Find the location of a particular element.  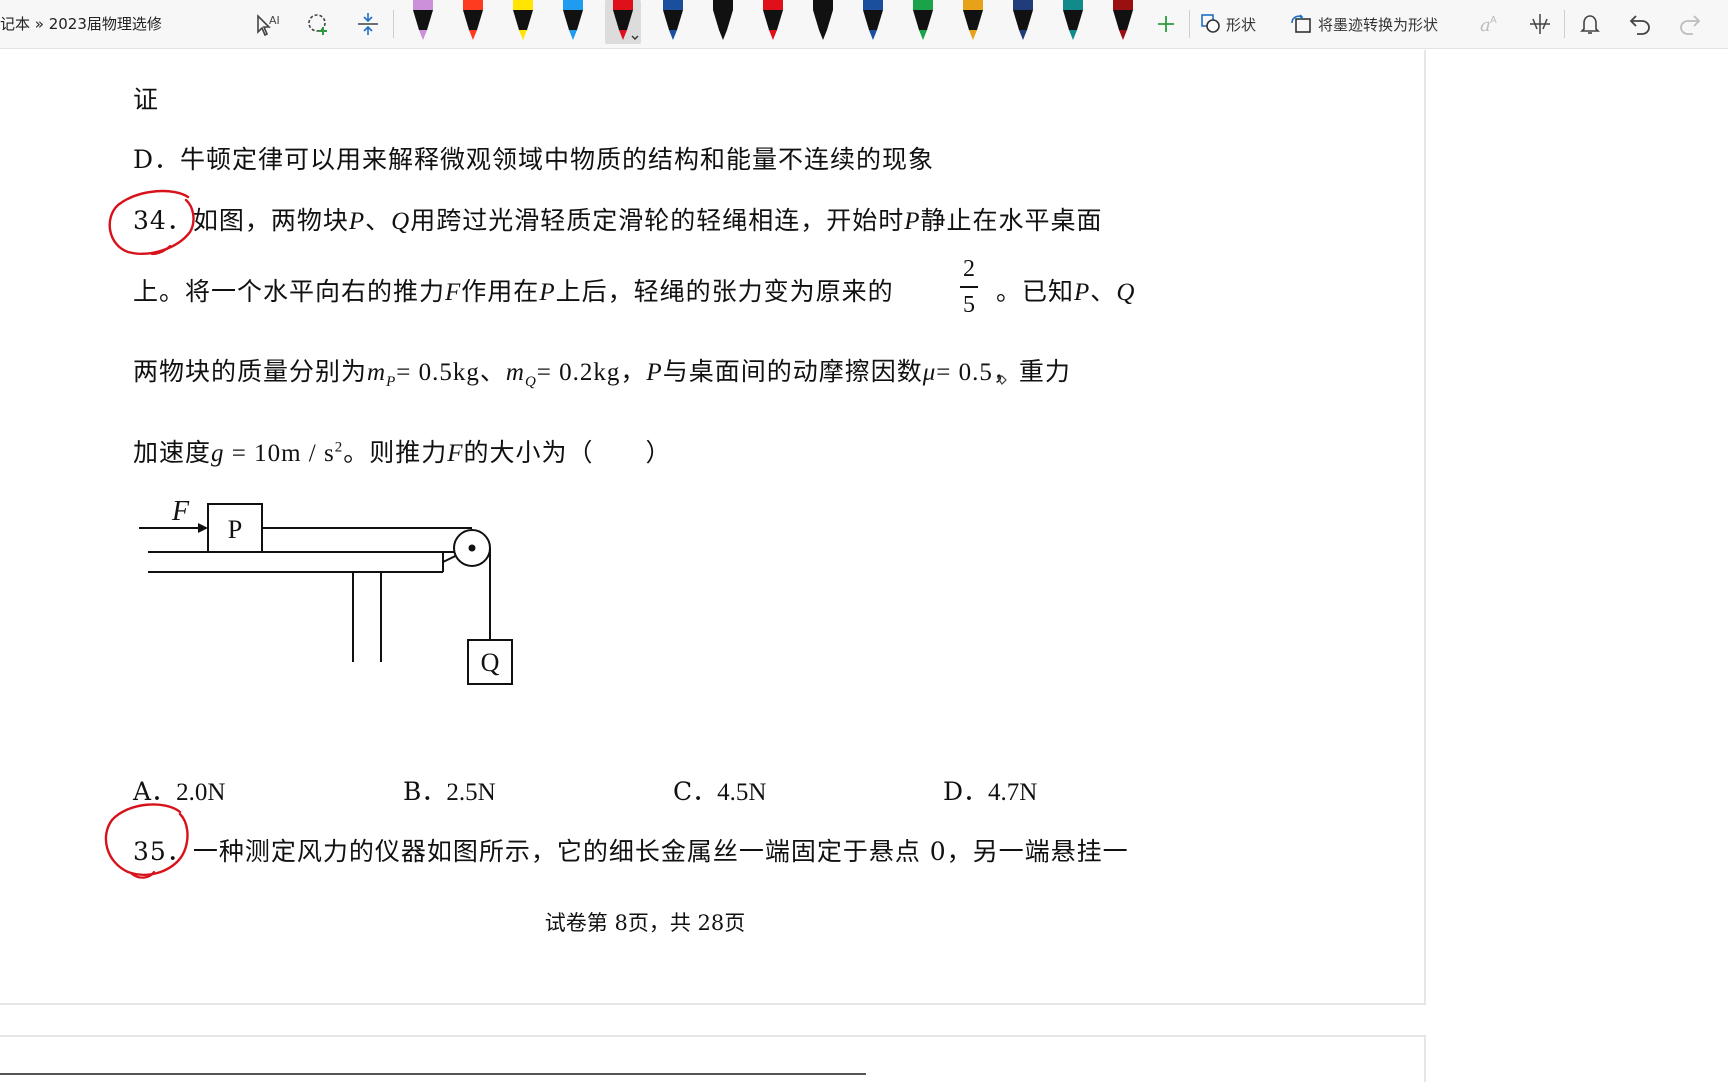

pen-12-icon is located at coordinates (973, 22).